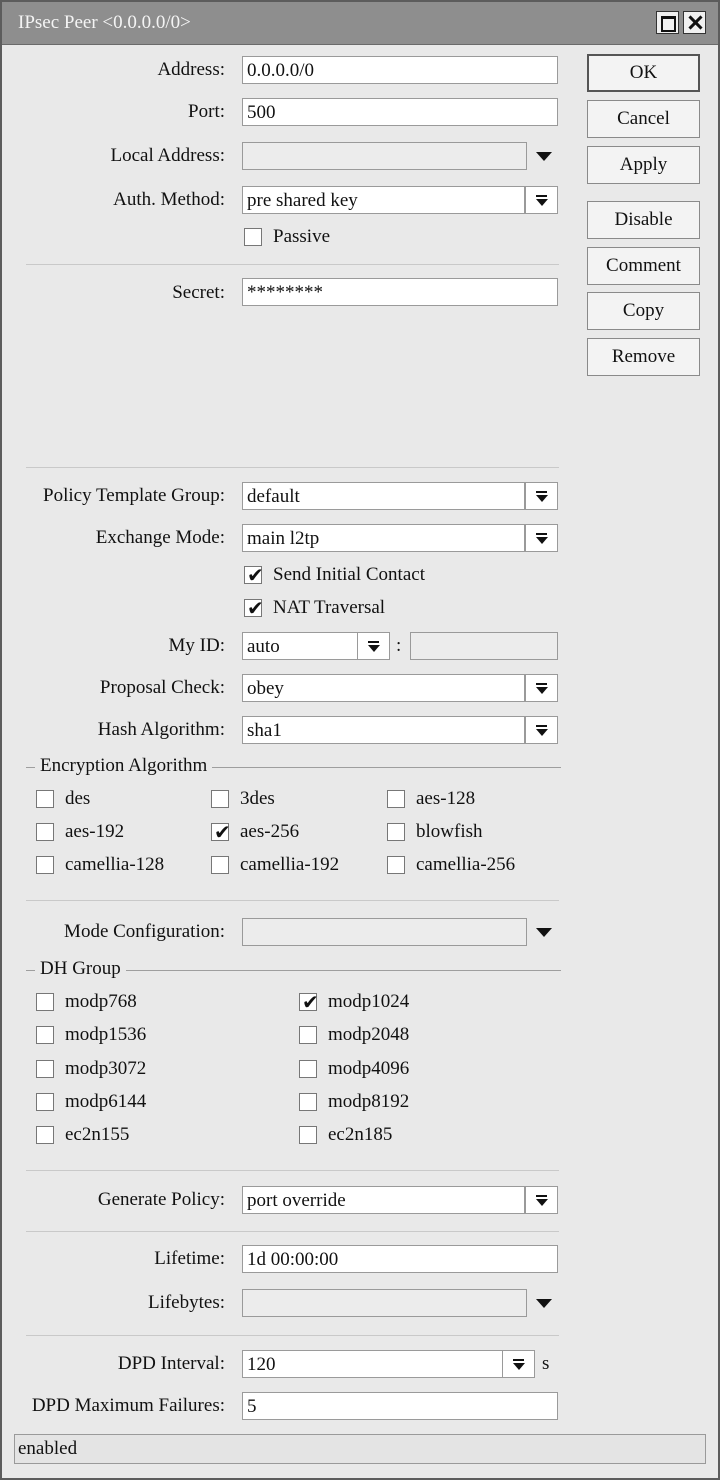  I want to click on dh-modp3072-label: modp3072, so click(106, 1068).